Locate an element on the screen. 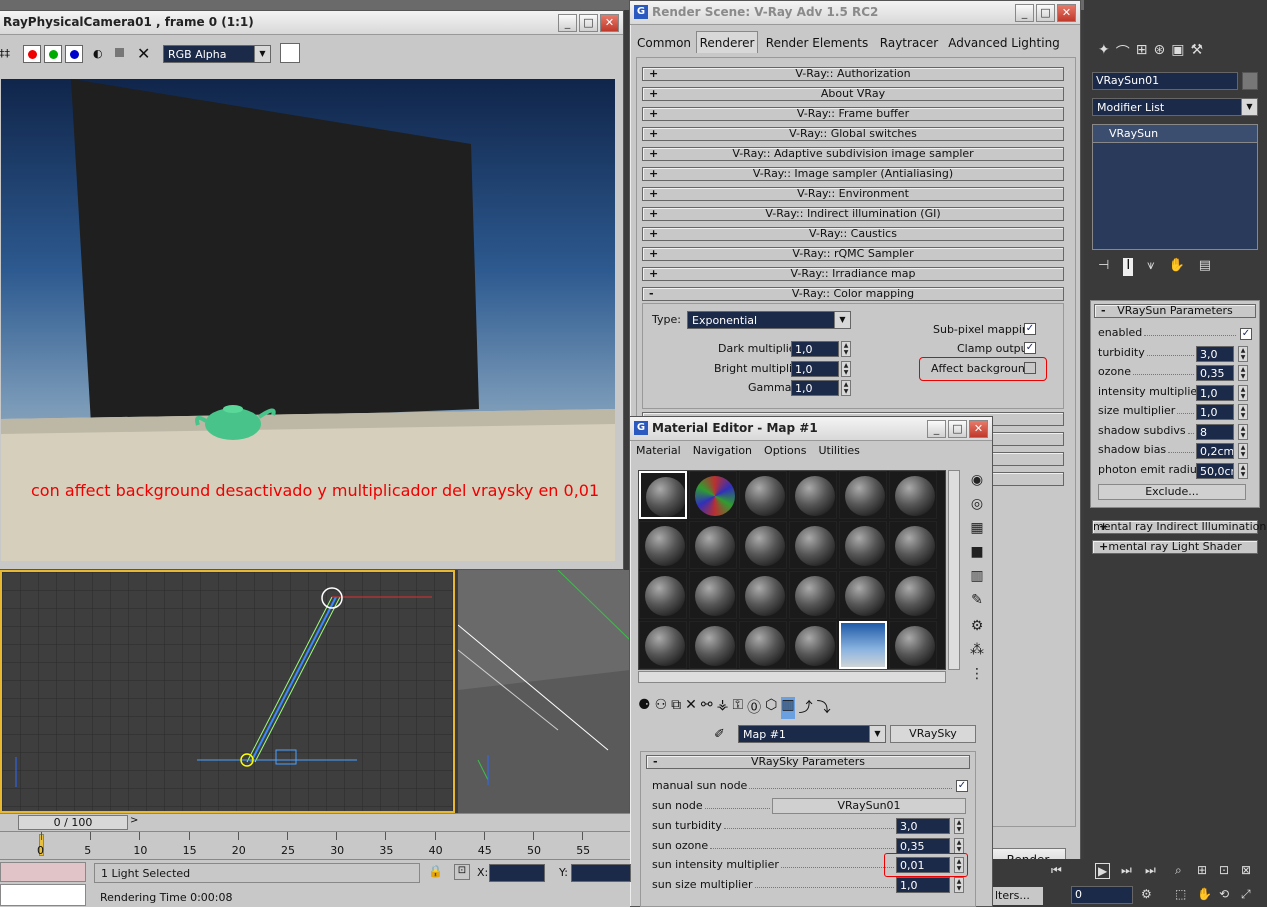 This screenshot has width=1267, height=907. tab-advanced-lighting: Advanced Lighting is located at coordinates (1004, 43).